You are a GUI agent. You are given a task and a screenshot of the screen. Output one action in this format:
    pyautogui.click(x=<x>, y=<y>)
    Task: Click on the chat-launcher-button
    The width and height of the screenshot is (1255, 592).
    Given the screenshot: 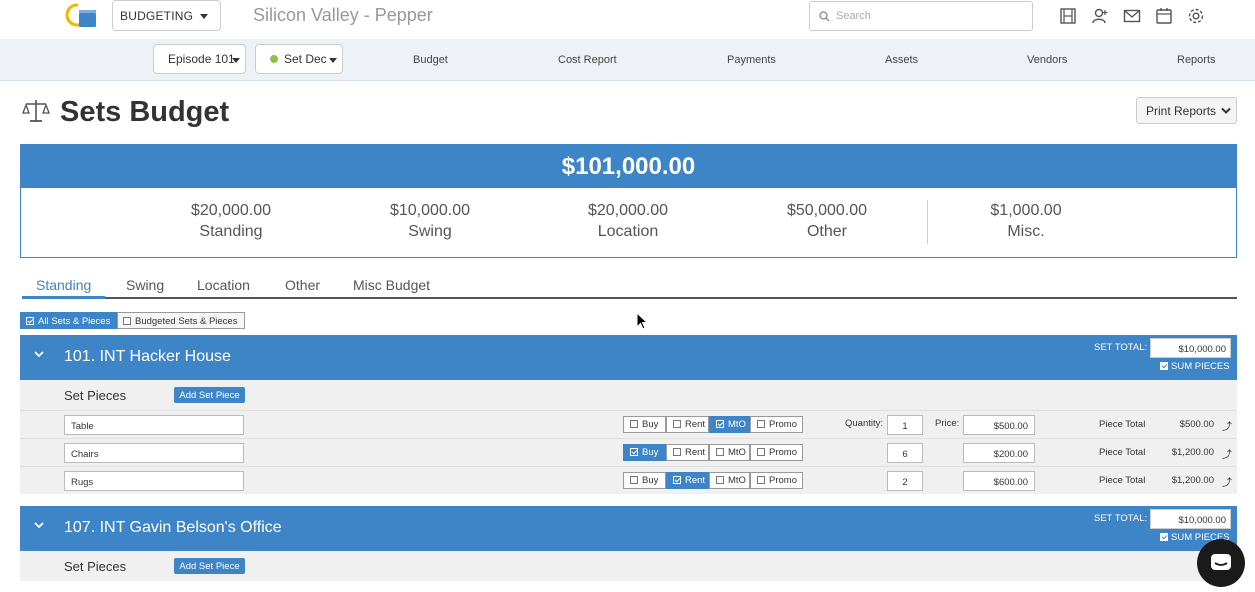 What is the action you would take?
    pyautogui.click(x=1221, y=563)
    